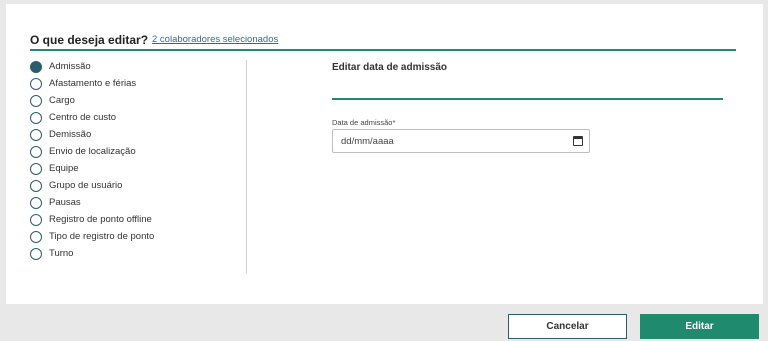 Image resolution: width=768 pixels, height=341 pixels. I want to click on panel-title: Editar data de admissão, so click(390, 67).